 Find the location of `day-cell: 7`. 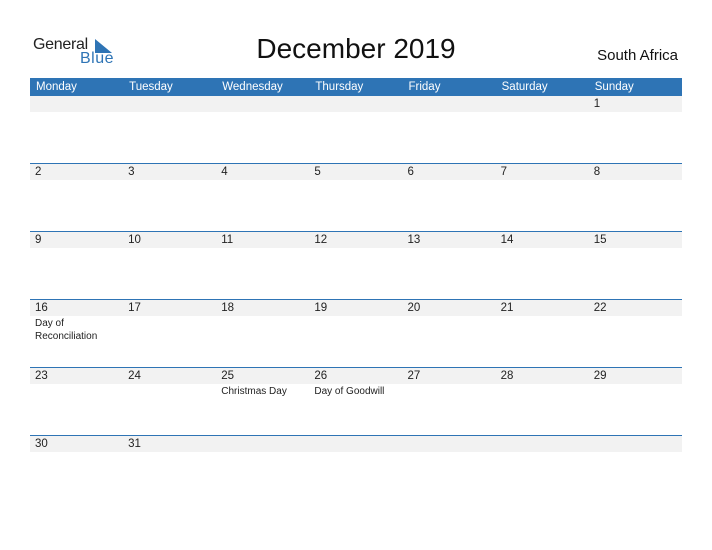

day-cell: 7 is located at coordinates (542, 197).